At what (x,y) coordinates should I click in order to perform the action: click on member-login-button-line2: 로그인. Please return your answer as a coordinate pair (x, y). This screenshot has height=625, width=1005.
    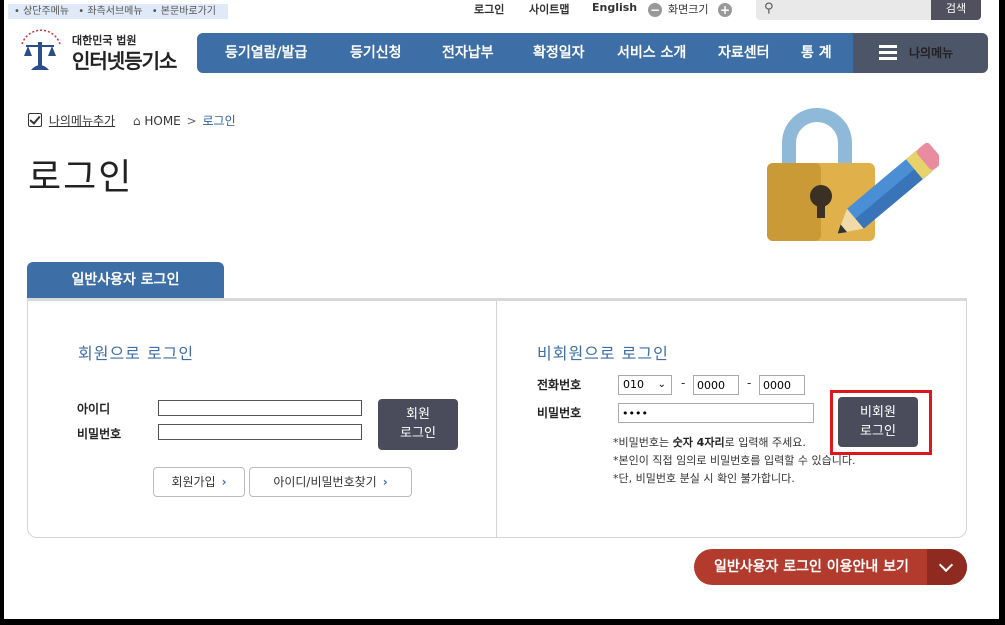
    Looking at the image, I should click on (418, 433).